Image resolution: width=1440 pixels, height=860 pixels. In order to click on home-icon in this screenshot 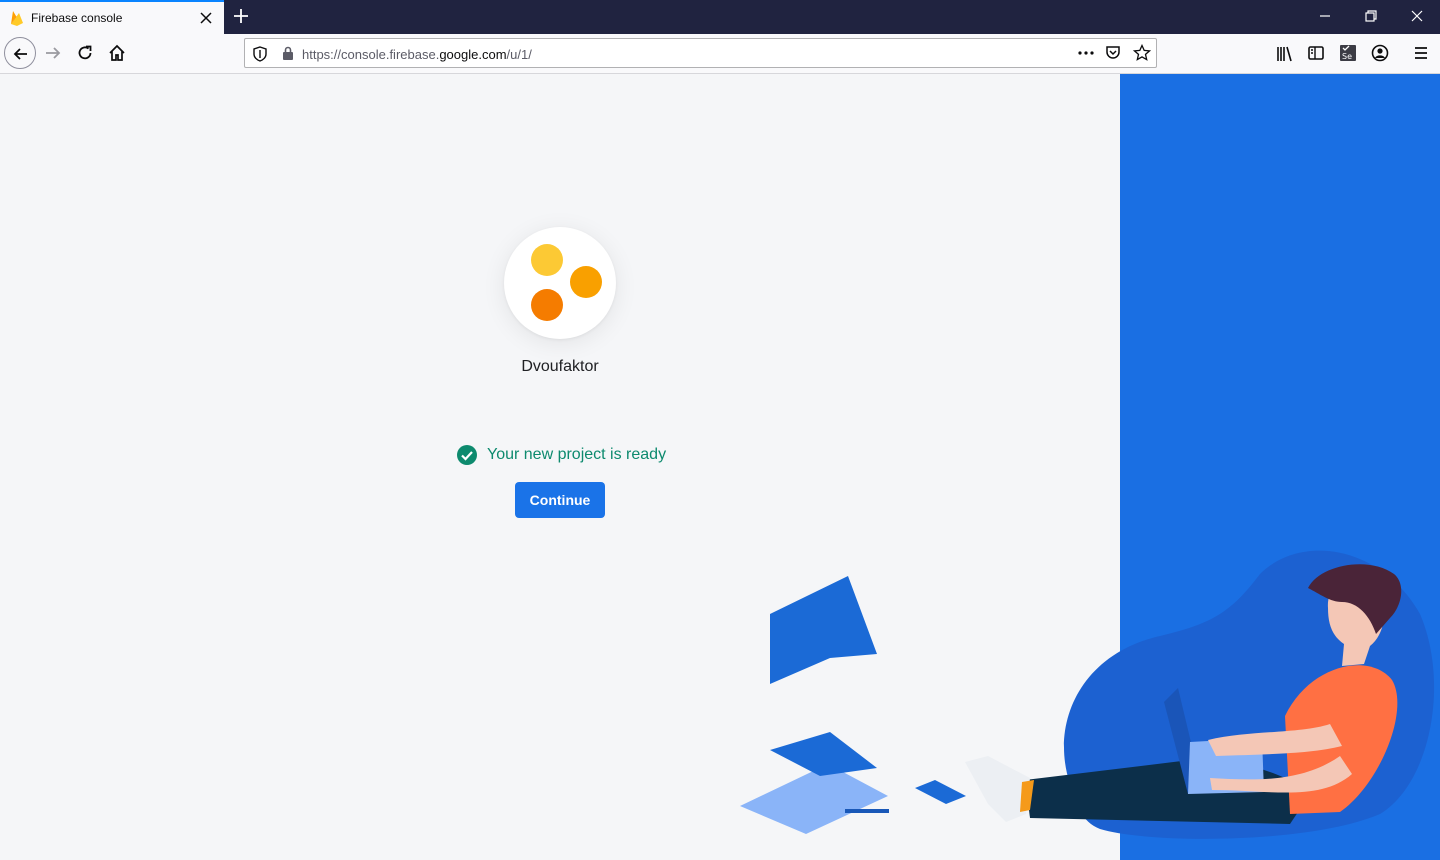, I will do `click(117, 53)`.